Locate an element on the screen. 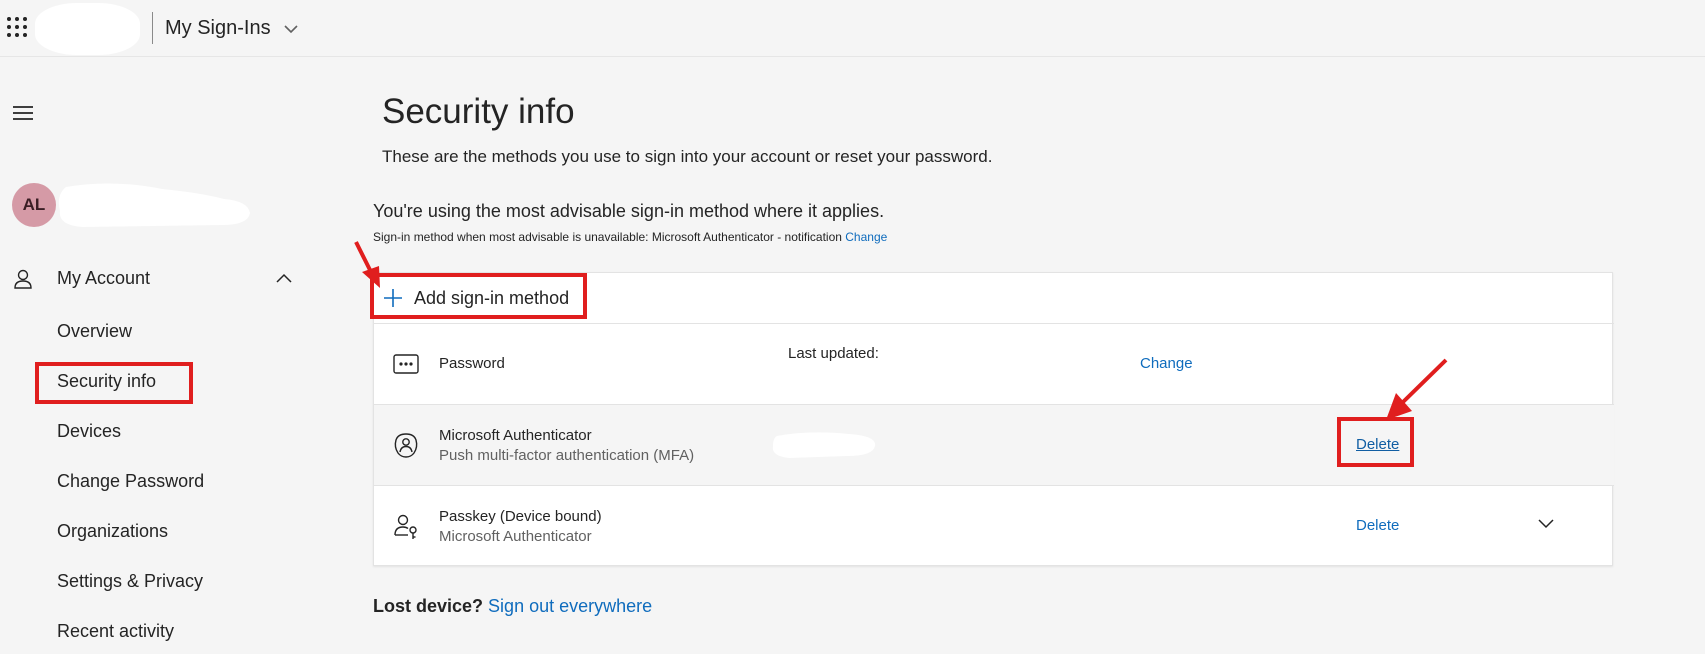  top-bar: My Sign-Ins is located at coordinates (852, 28).